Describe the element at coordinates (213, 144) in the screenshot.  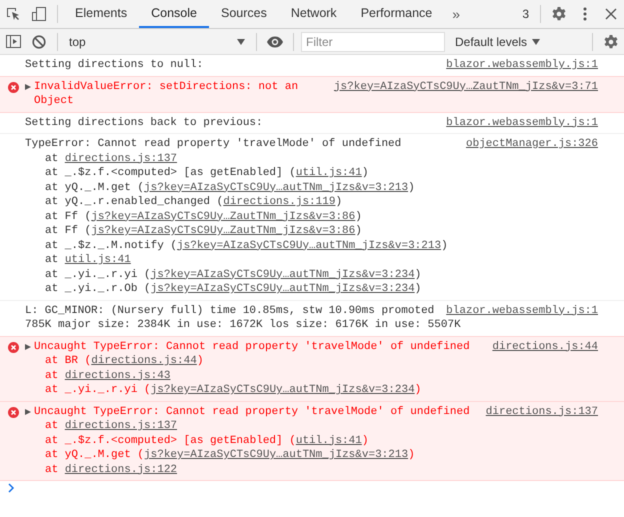
I see `message-text: TypeError: Cannot read property 'travelMode' of undefined` at that location.